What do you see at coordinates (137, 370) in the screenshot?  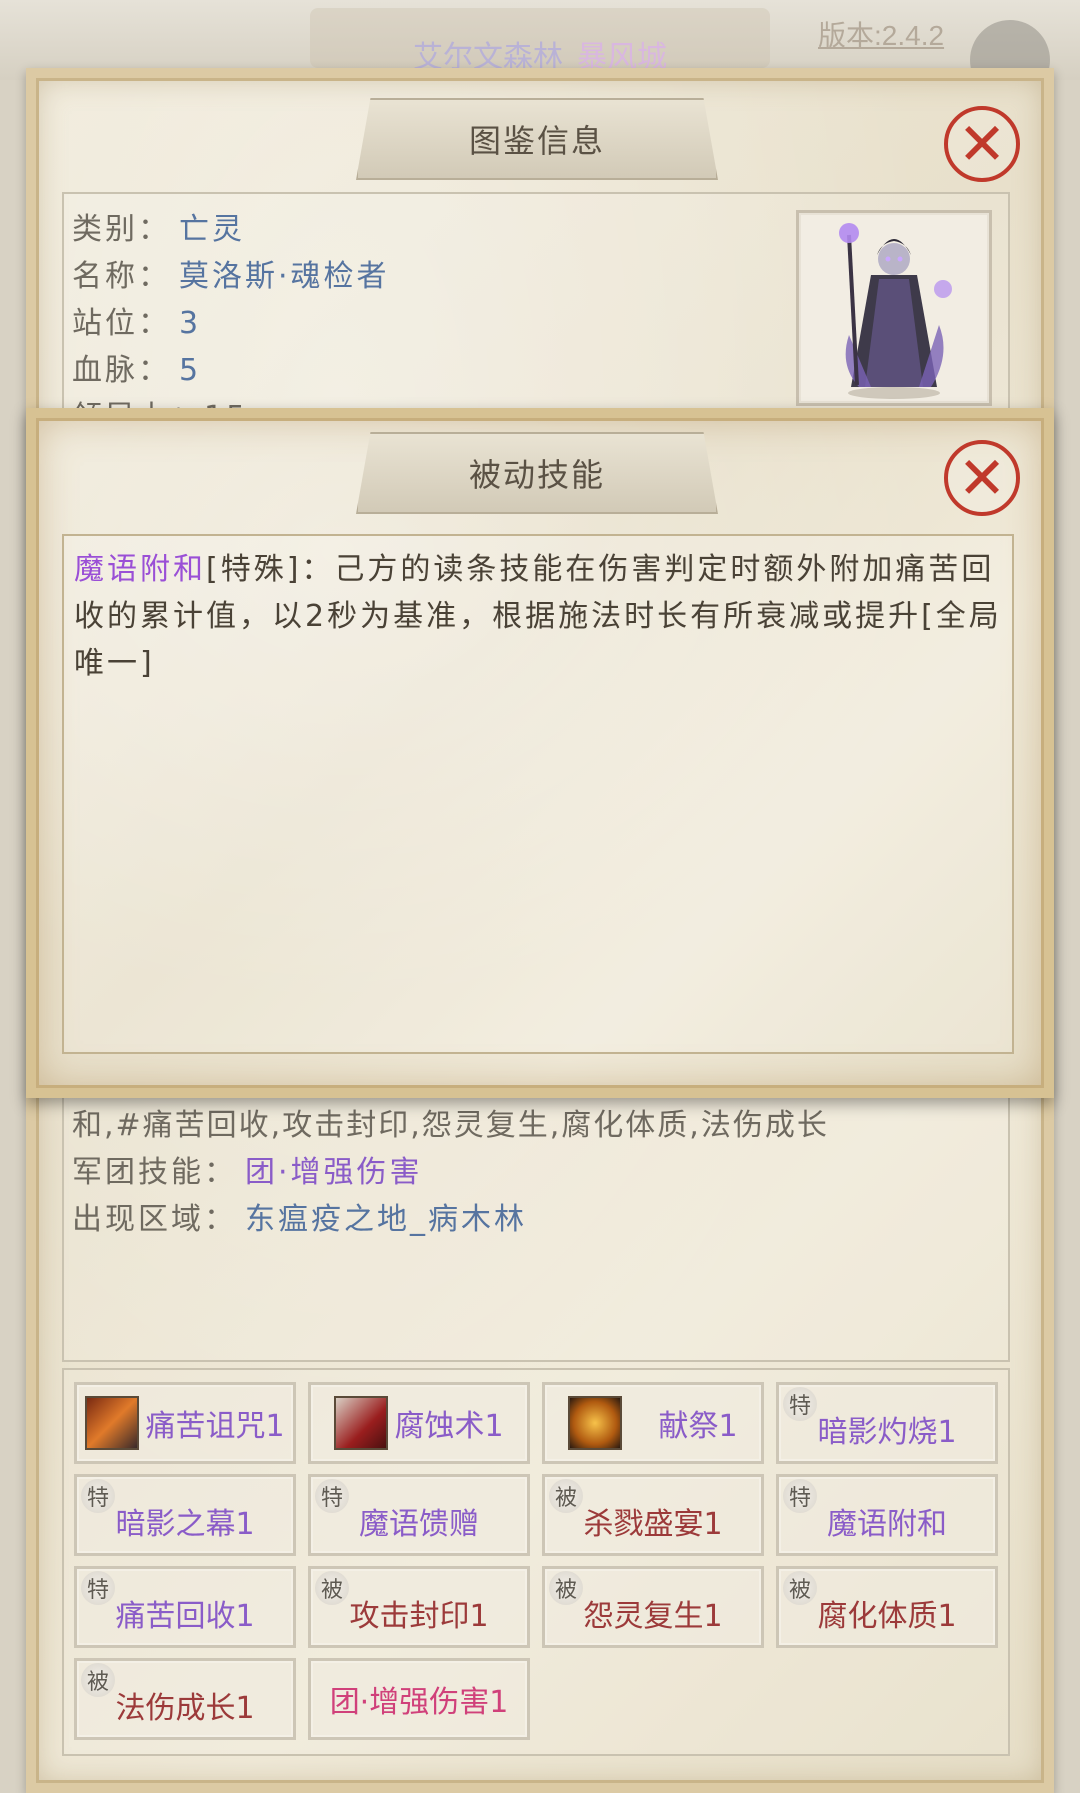 I see `info-row-bloodline: 血脉： 5` at bounding box center [137, 370].